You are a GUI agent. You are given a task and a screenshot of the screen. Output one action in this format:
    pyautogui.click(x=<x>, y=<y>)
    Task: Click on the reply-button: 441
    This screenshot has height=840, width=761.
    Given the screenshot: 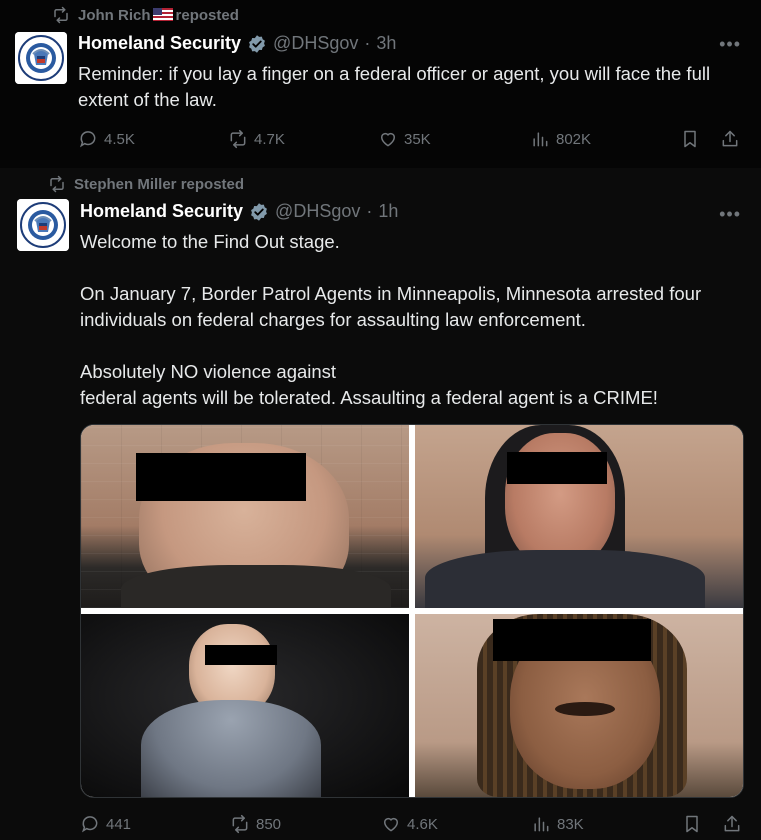 What is the action you would take?
    pyautogui.click(x=105, y=824)
    